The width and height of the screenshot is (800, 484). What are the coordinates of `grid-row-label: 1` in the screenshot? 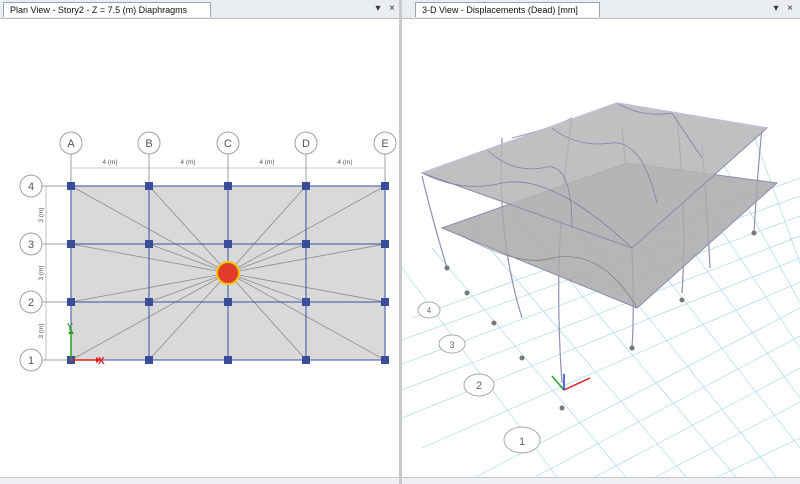 It's located at (31, 361).